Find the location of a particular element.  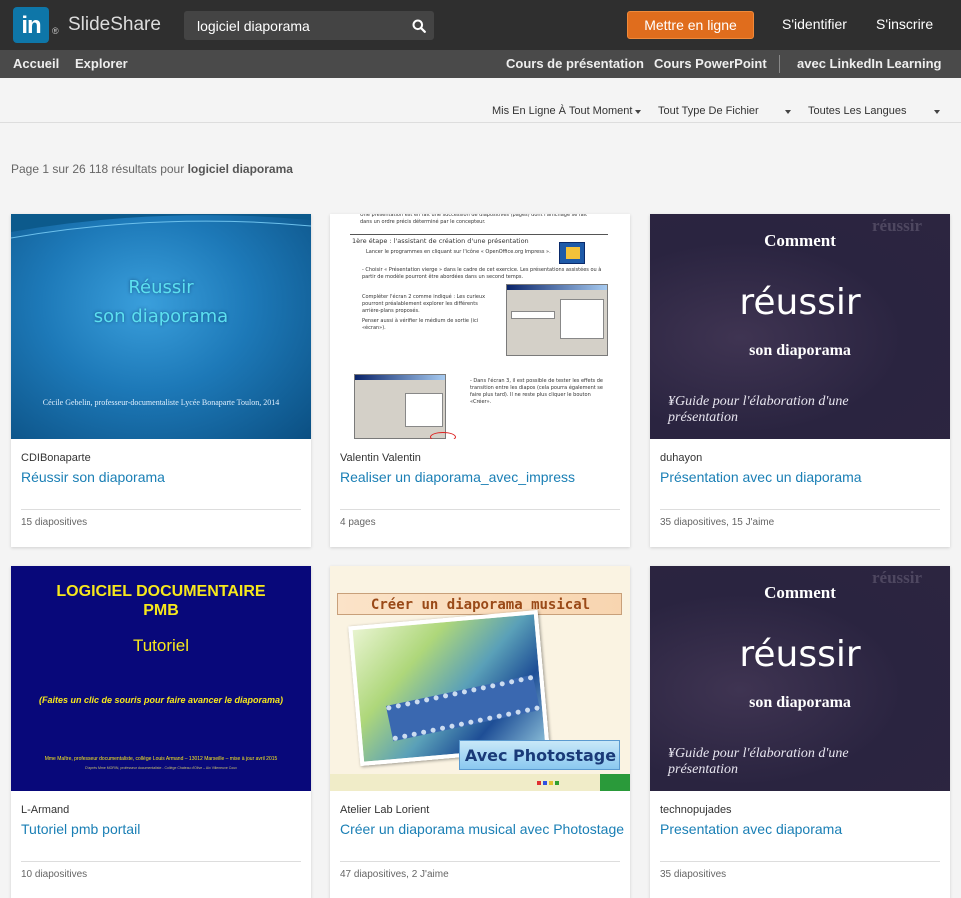

signup-link: S'inscrire is located at coordinates (904, 24).